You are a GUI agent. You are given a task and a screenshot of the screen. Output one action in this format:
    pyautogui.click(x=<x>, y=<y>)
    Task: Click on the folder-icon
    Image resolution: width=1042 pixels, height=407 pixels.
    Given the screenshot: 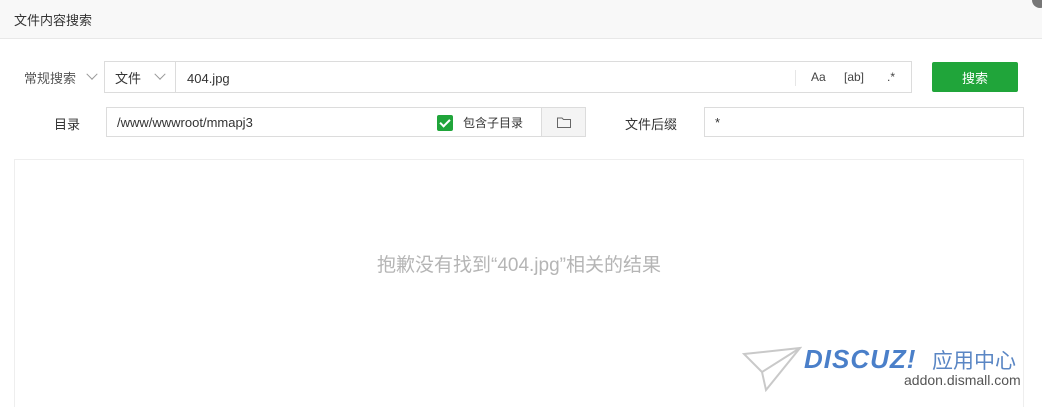 What is the action you would take?
    pyautogui.click(x=563, y=122)
    